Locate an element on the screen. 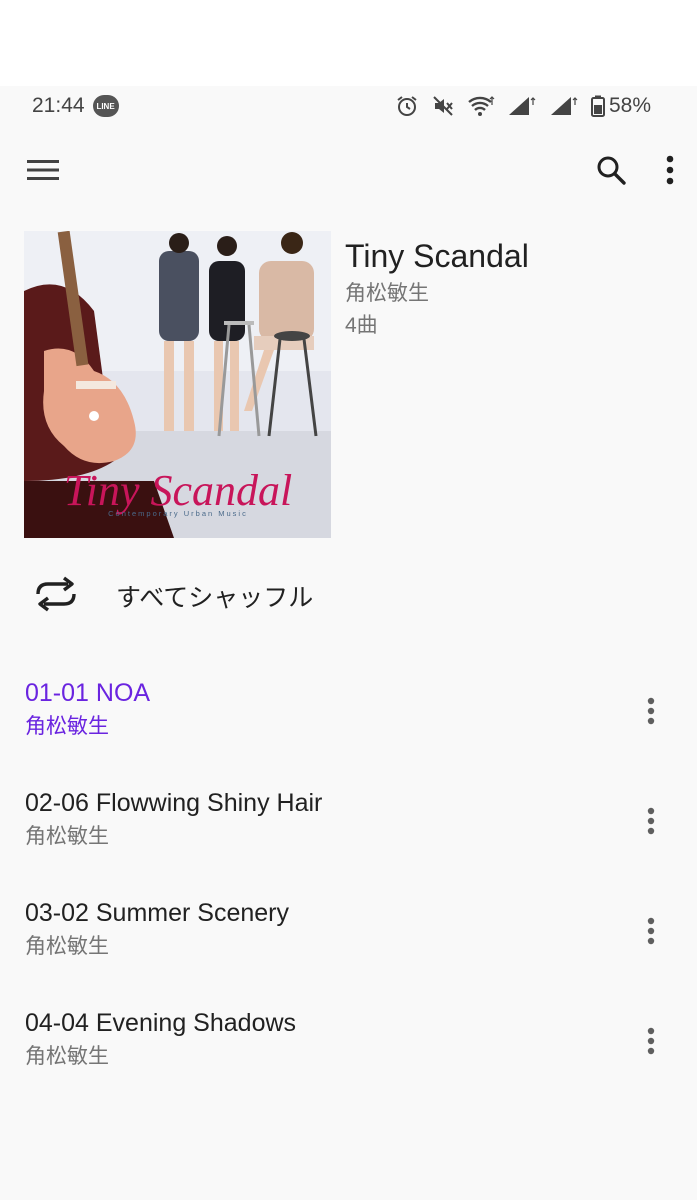 Image resolution: width=697 pixels, height=1200 pixels. album-artist: 角松敏生 is located at coordinates (437, 294).